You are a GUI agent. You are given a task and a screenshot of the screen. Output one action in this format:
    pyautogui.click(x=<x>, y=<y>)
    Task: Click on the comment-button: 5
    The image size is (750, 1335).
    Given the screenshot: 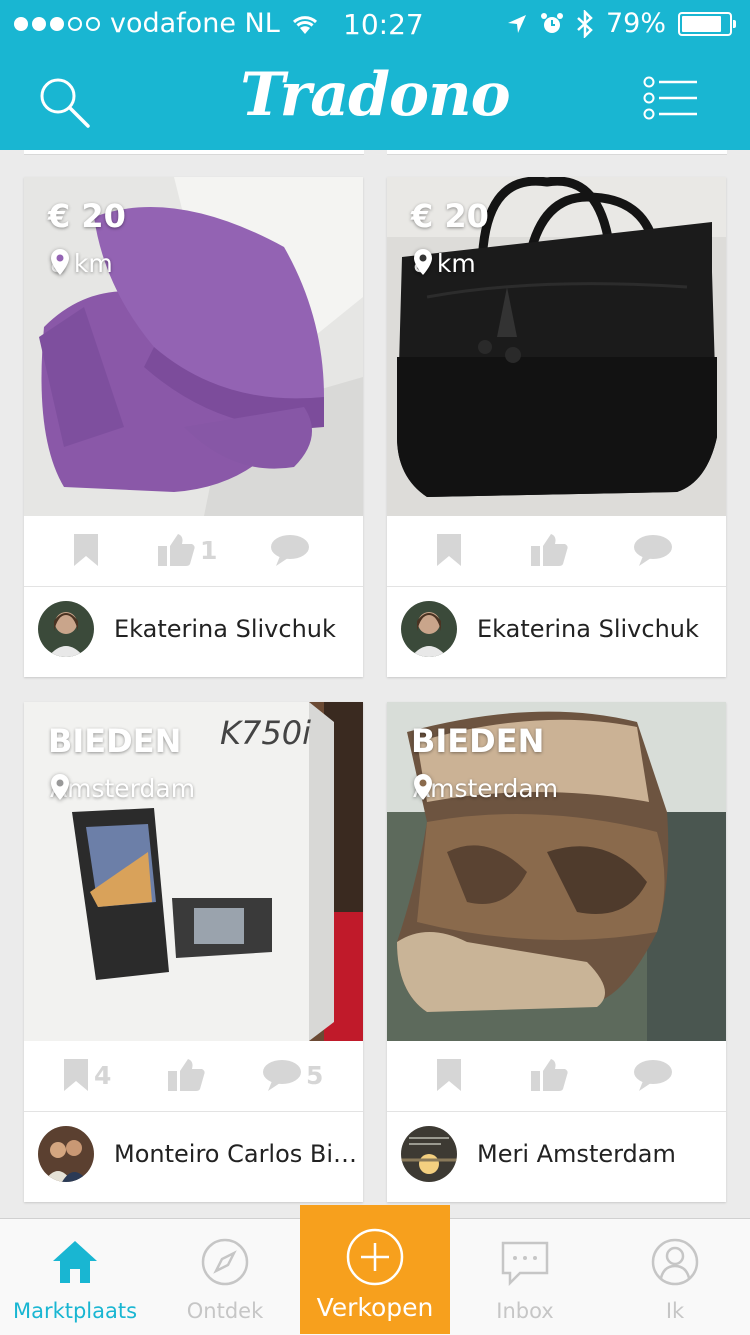 What is the action you would take?
    pyautogui.click(x=292, y=1075)
    